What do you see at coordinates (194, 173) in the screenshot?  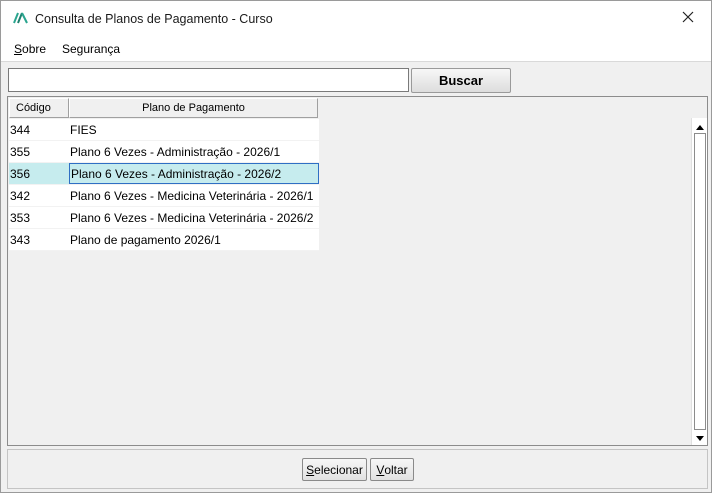 I see `cell-plan: Plano 6 Vezes - Administração - 2026/2` at bounding box center [194, 173].